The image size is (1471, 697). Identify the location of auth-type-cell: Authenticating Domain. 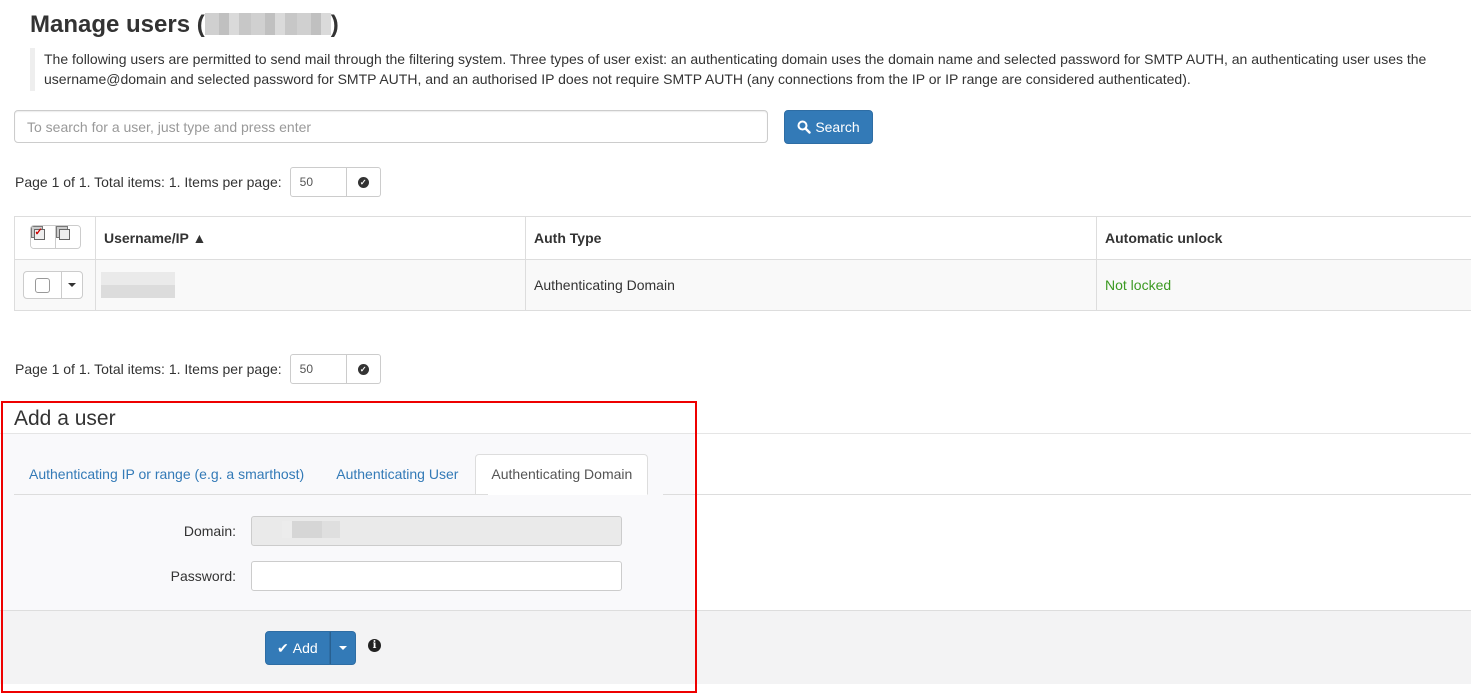
(811, 285).